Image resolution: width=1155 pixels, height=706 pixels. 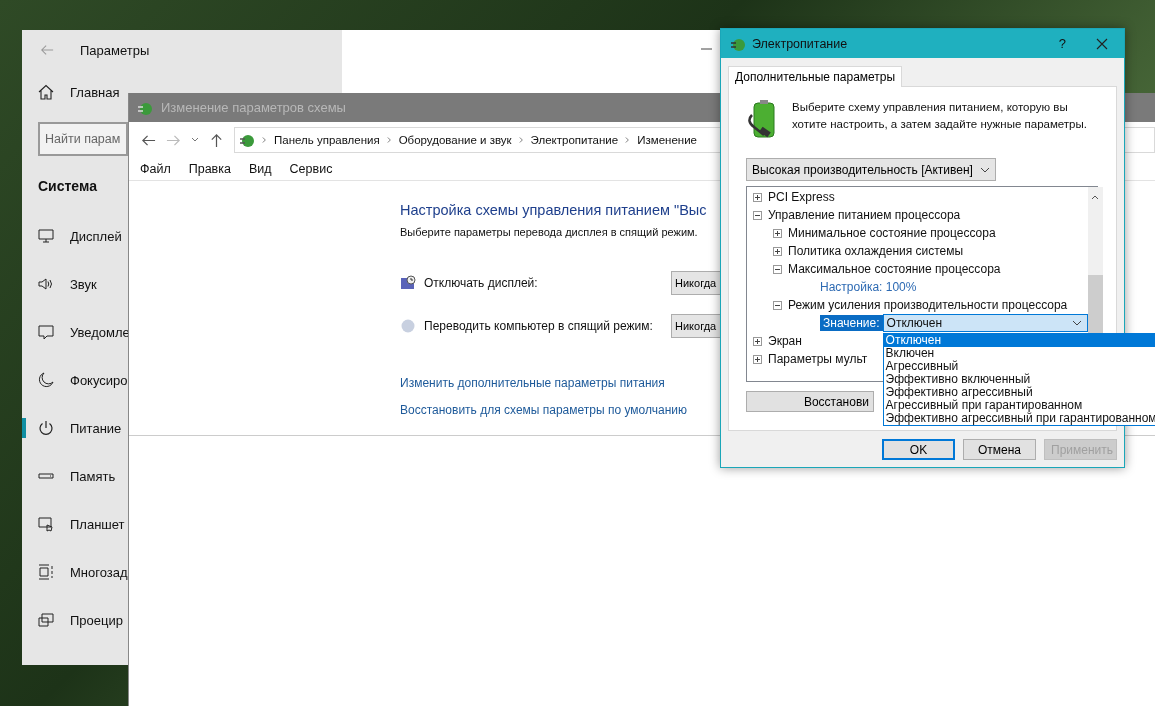 What do you see at coordinates (96, 236) in the screenshot?
I see `sidebar-item: Дисплей` at bounding box center [96, 236].